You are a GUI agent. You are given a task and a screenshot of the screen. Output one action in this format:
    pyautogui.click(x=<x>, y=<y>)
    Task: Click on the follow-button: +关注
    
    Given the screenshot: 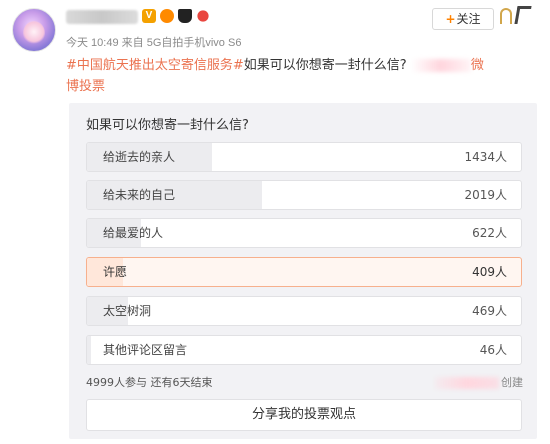 What is the action you would take?
    pyautogui.click(x=463, y=19)
    